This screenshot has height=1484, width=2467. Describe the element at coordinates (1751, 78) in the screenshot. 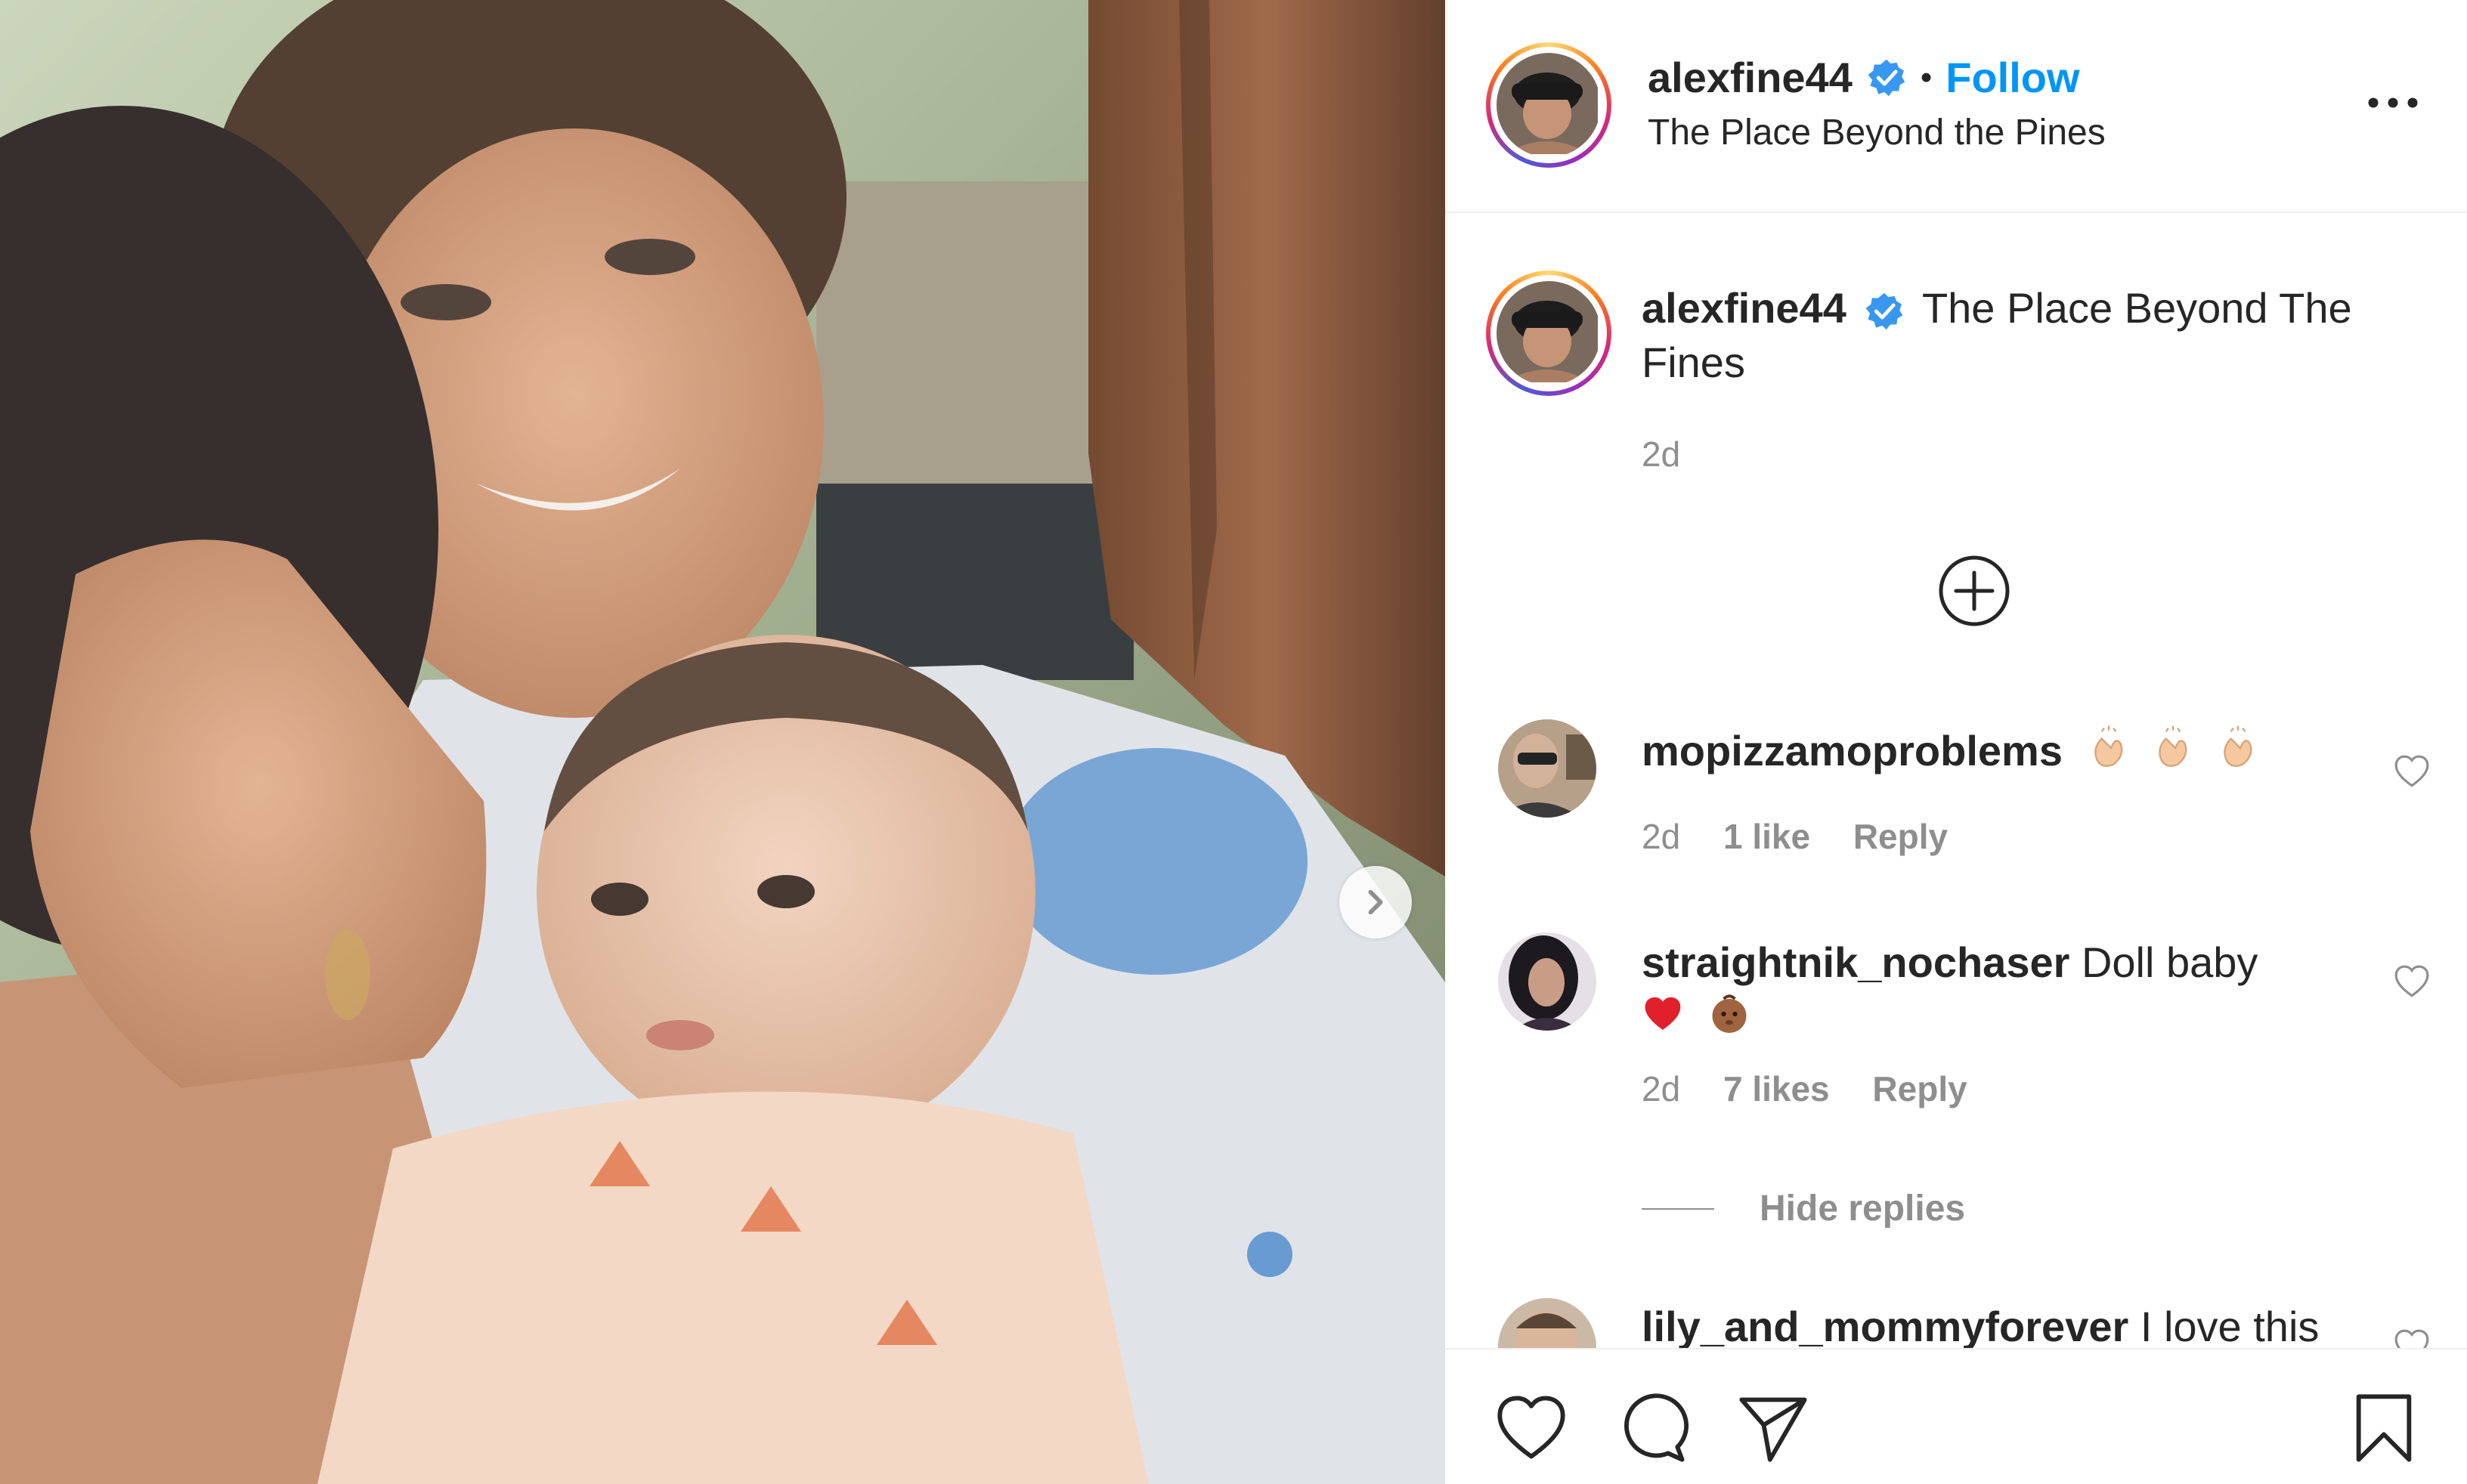

I see `author-username: alexfine44` at that location.